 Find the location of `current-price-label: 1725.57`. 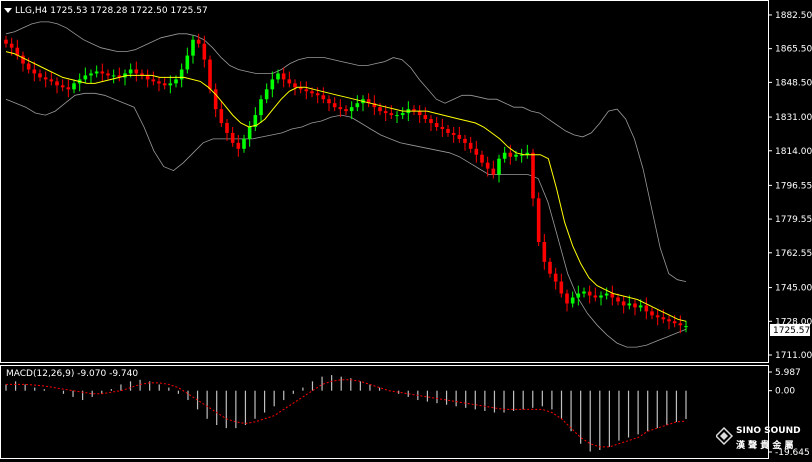

current-price-label: 1725.57 is located at coordinates (791, 331).